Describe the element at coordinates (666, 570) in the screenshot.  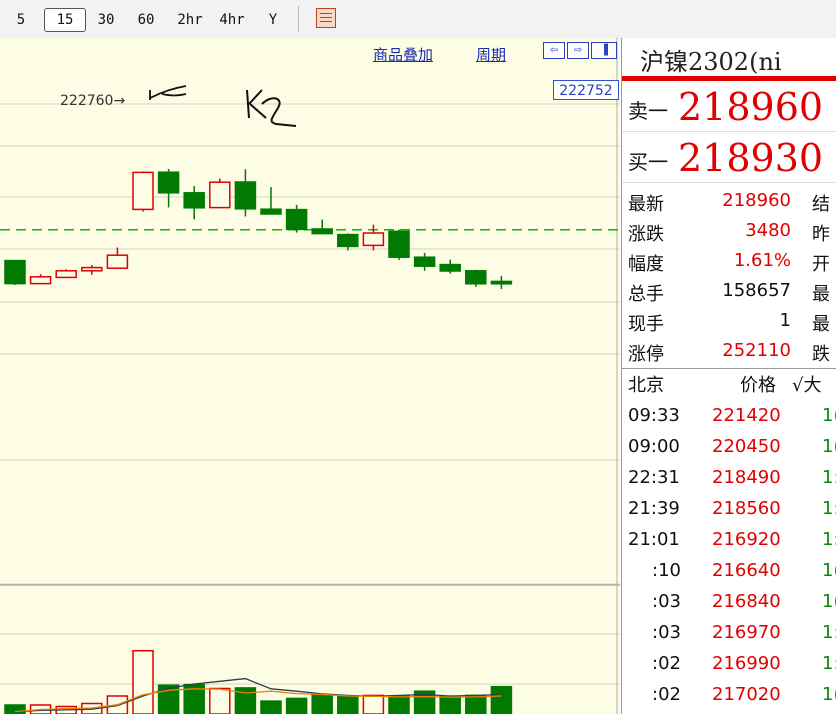
I see `tick-time: :10` at that location.